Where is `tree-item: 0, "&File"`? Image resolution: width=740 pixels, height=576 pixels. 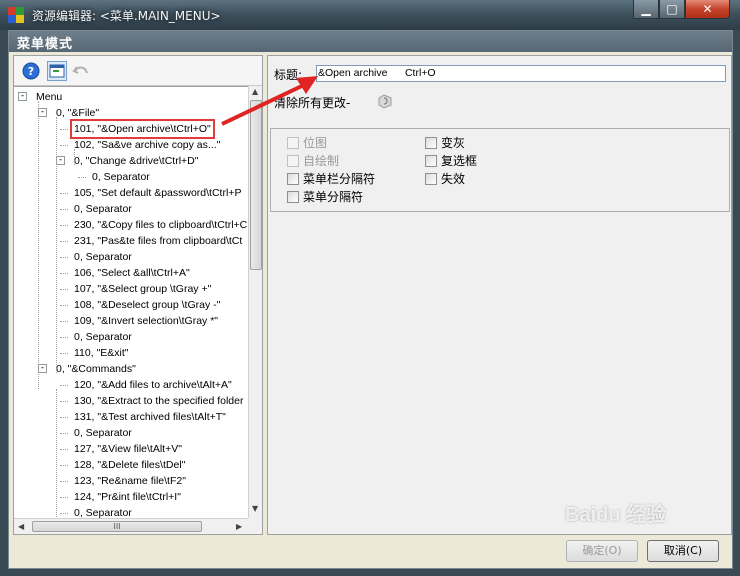 tree-item: 0, "&File" is located at coordinates (77, 113).